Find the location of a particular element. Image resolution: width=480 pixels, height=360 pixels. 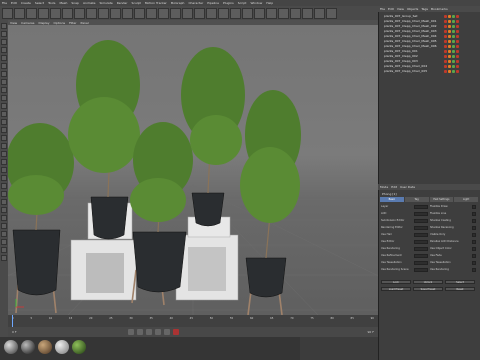

om-menu-edit: Edit is located at coordinates (391, 9).